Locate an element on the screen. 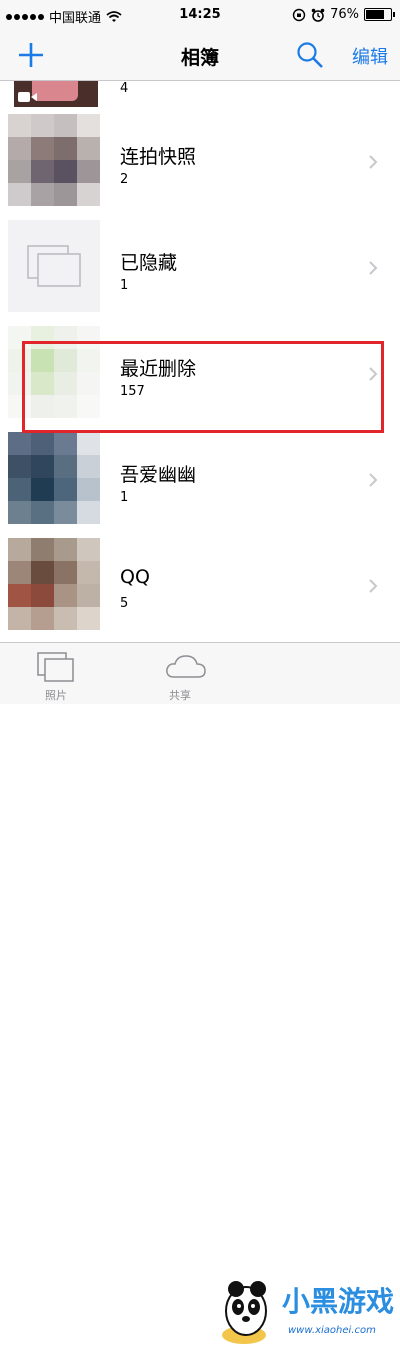  album-count: 4 is located at coordinates (124, 88).